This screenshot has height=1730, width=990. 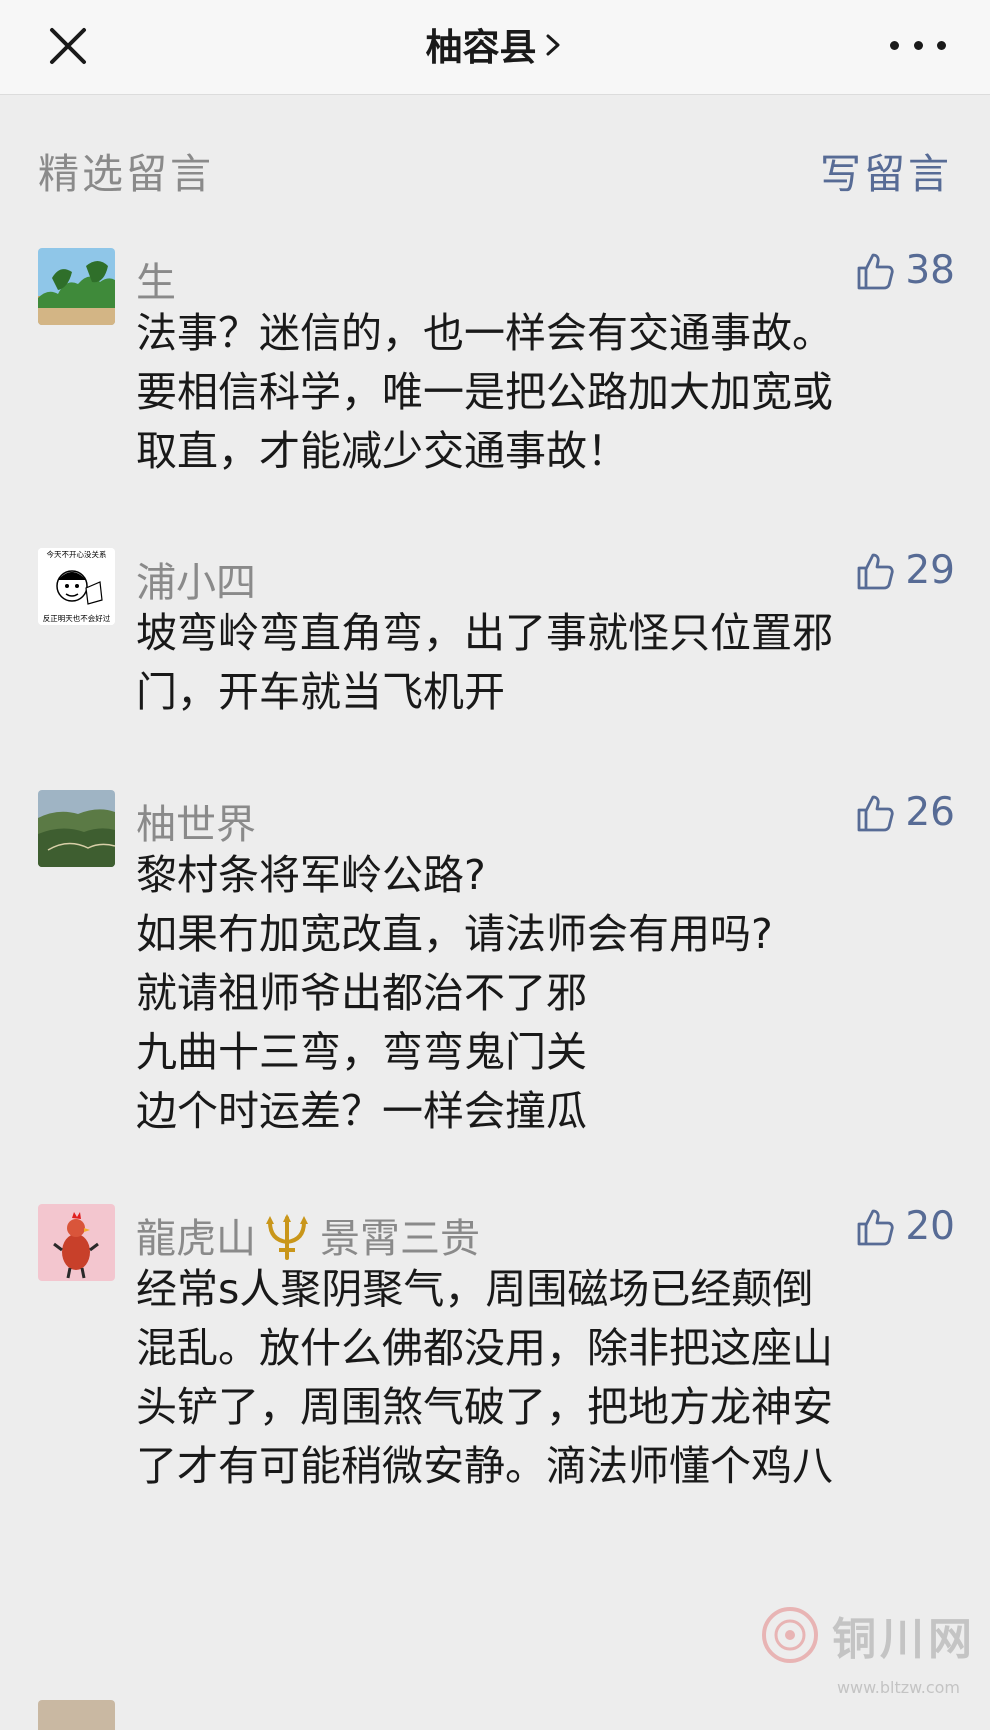 I want to click on like-button: 26, so click(x=905, y=812).